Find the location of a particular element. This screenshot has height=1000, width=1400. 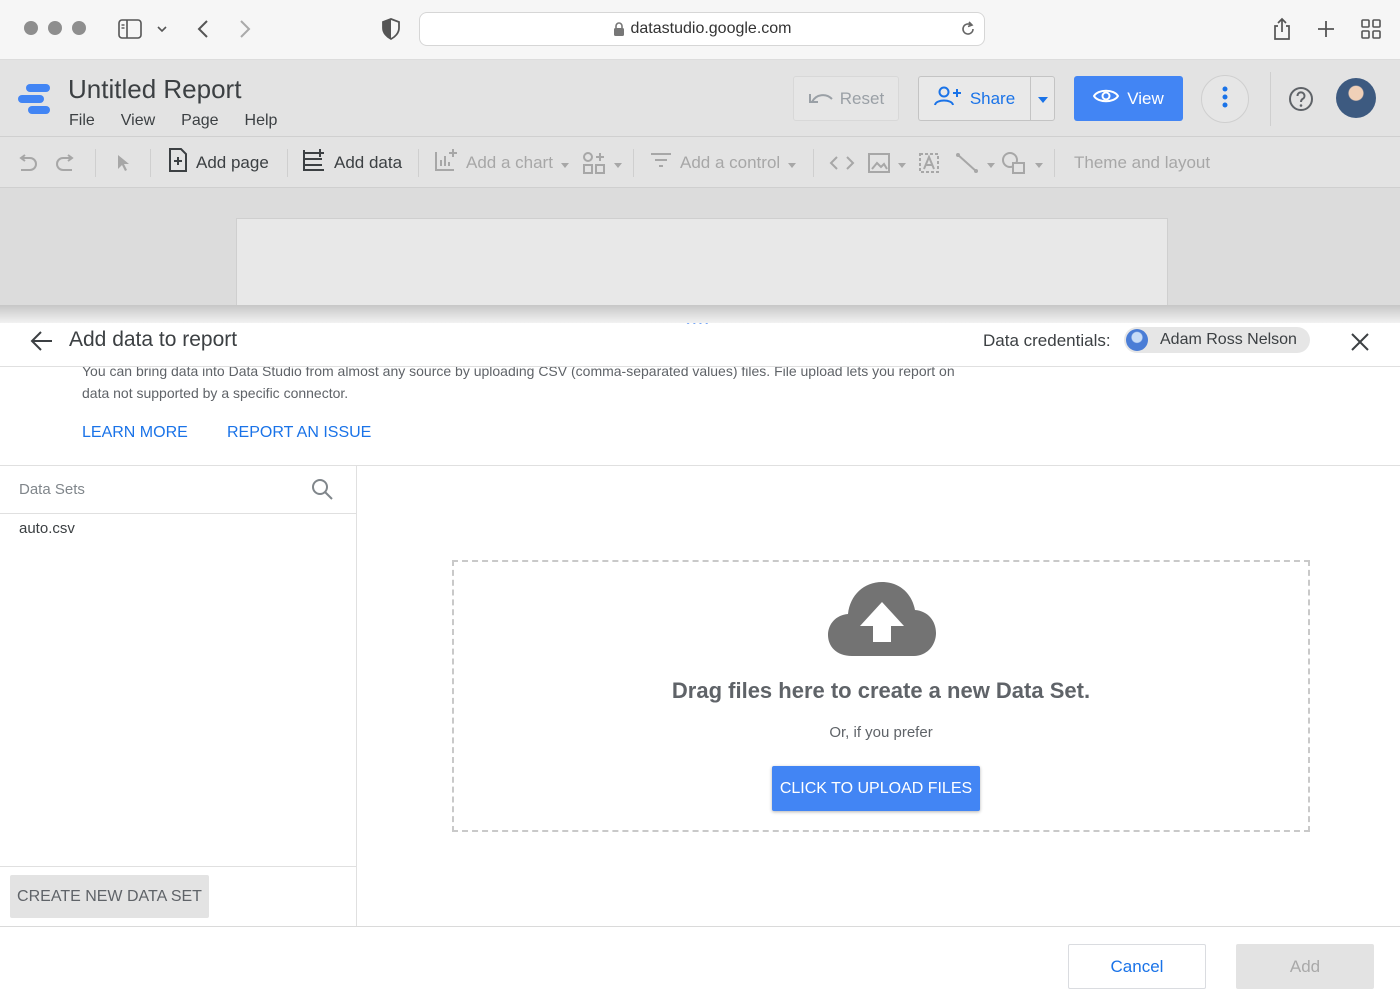

community-viz-icon is located at coordinates (602, 162).